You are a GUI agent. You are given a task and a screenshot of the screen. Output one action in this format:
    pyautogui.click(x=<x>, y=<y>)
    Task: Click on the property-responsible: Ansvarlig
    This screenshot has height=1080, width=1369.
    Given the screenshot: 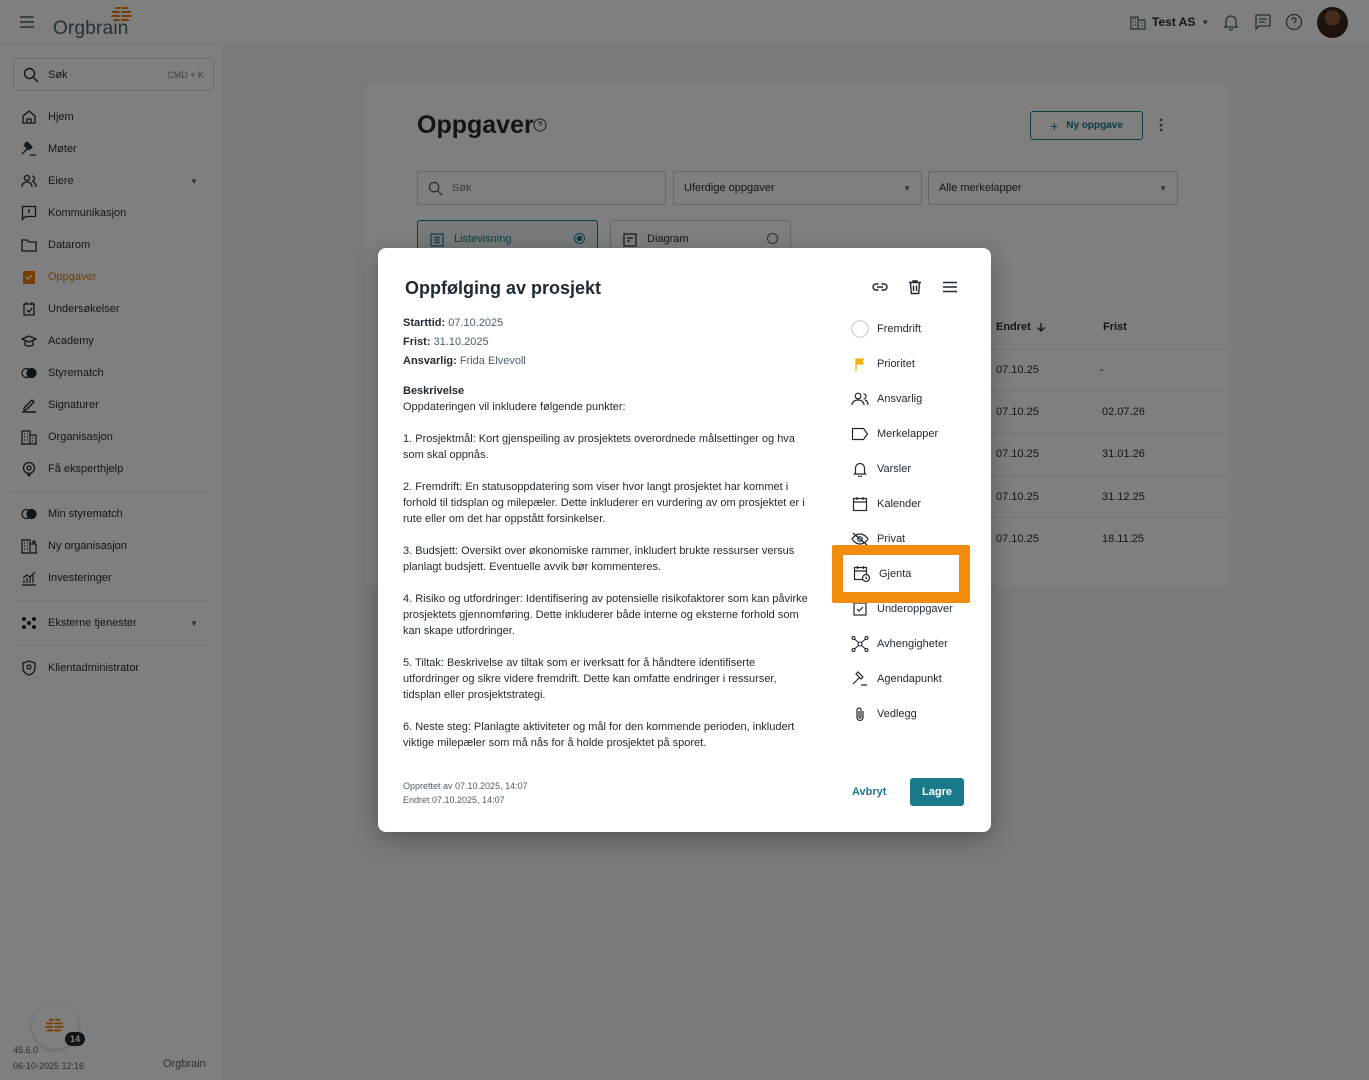 What is the action you would take?
    pyautogui.click(x=909, y=398)
    